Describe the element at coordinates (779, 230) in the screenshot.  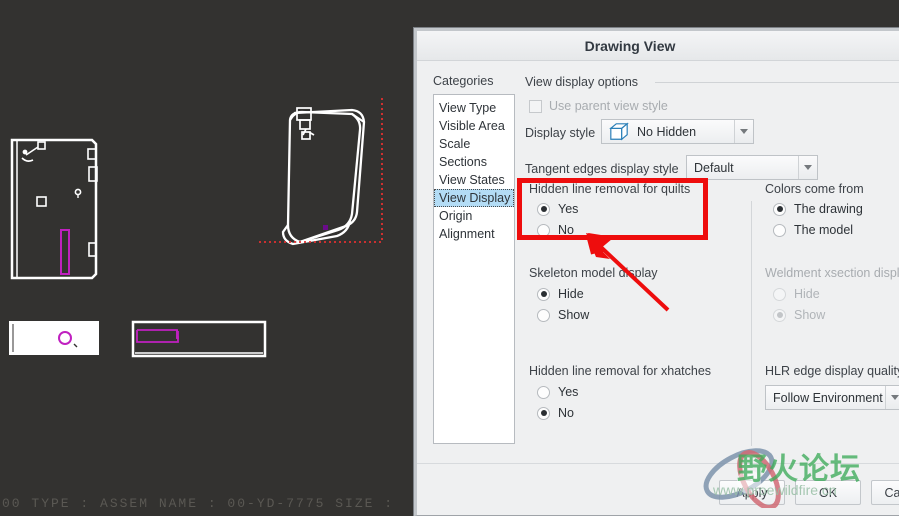
I see `colors-come-from-radio-model` at that location.